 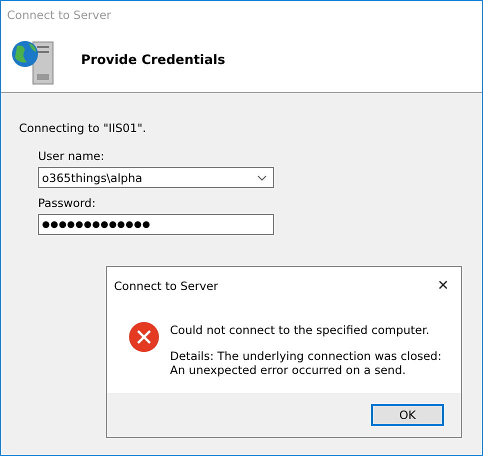 What do you see at coordinates (67, 203) in the screenshot?
I see `password-label: Password:` at bounding box center [67, 203].